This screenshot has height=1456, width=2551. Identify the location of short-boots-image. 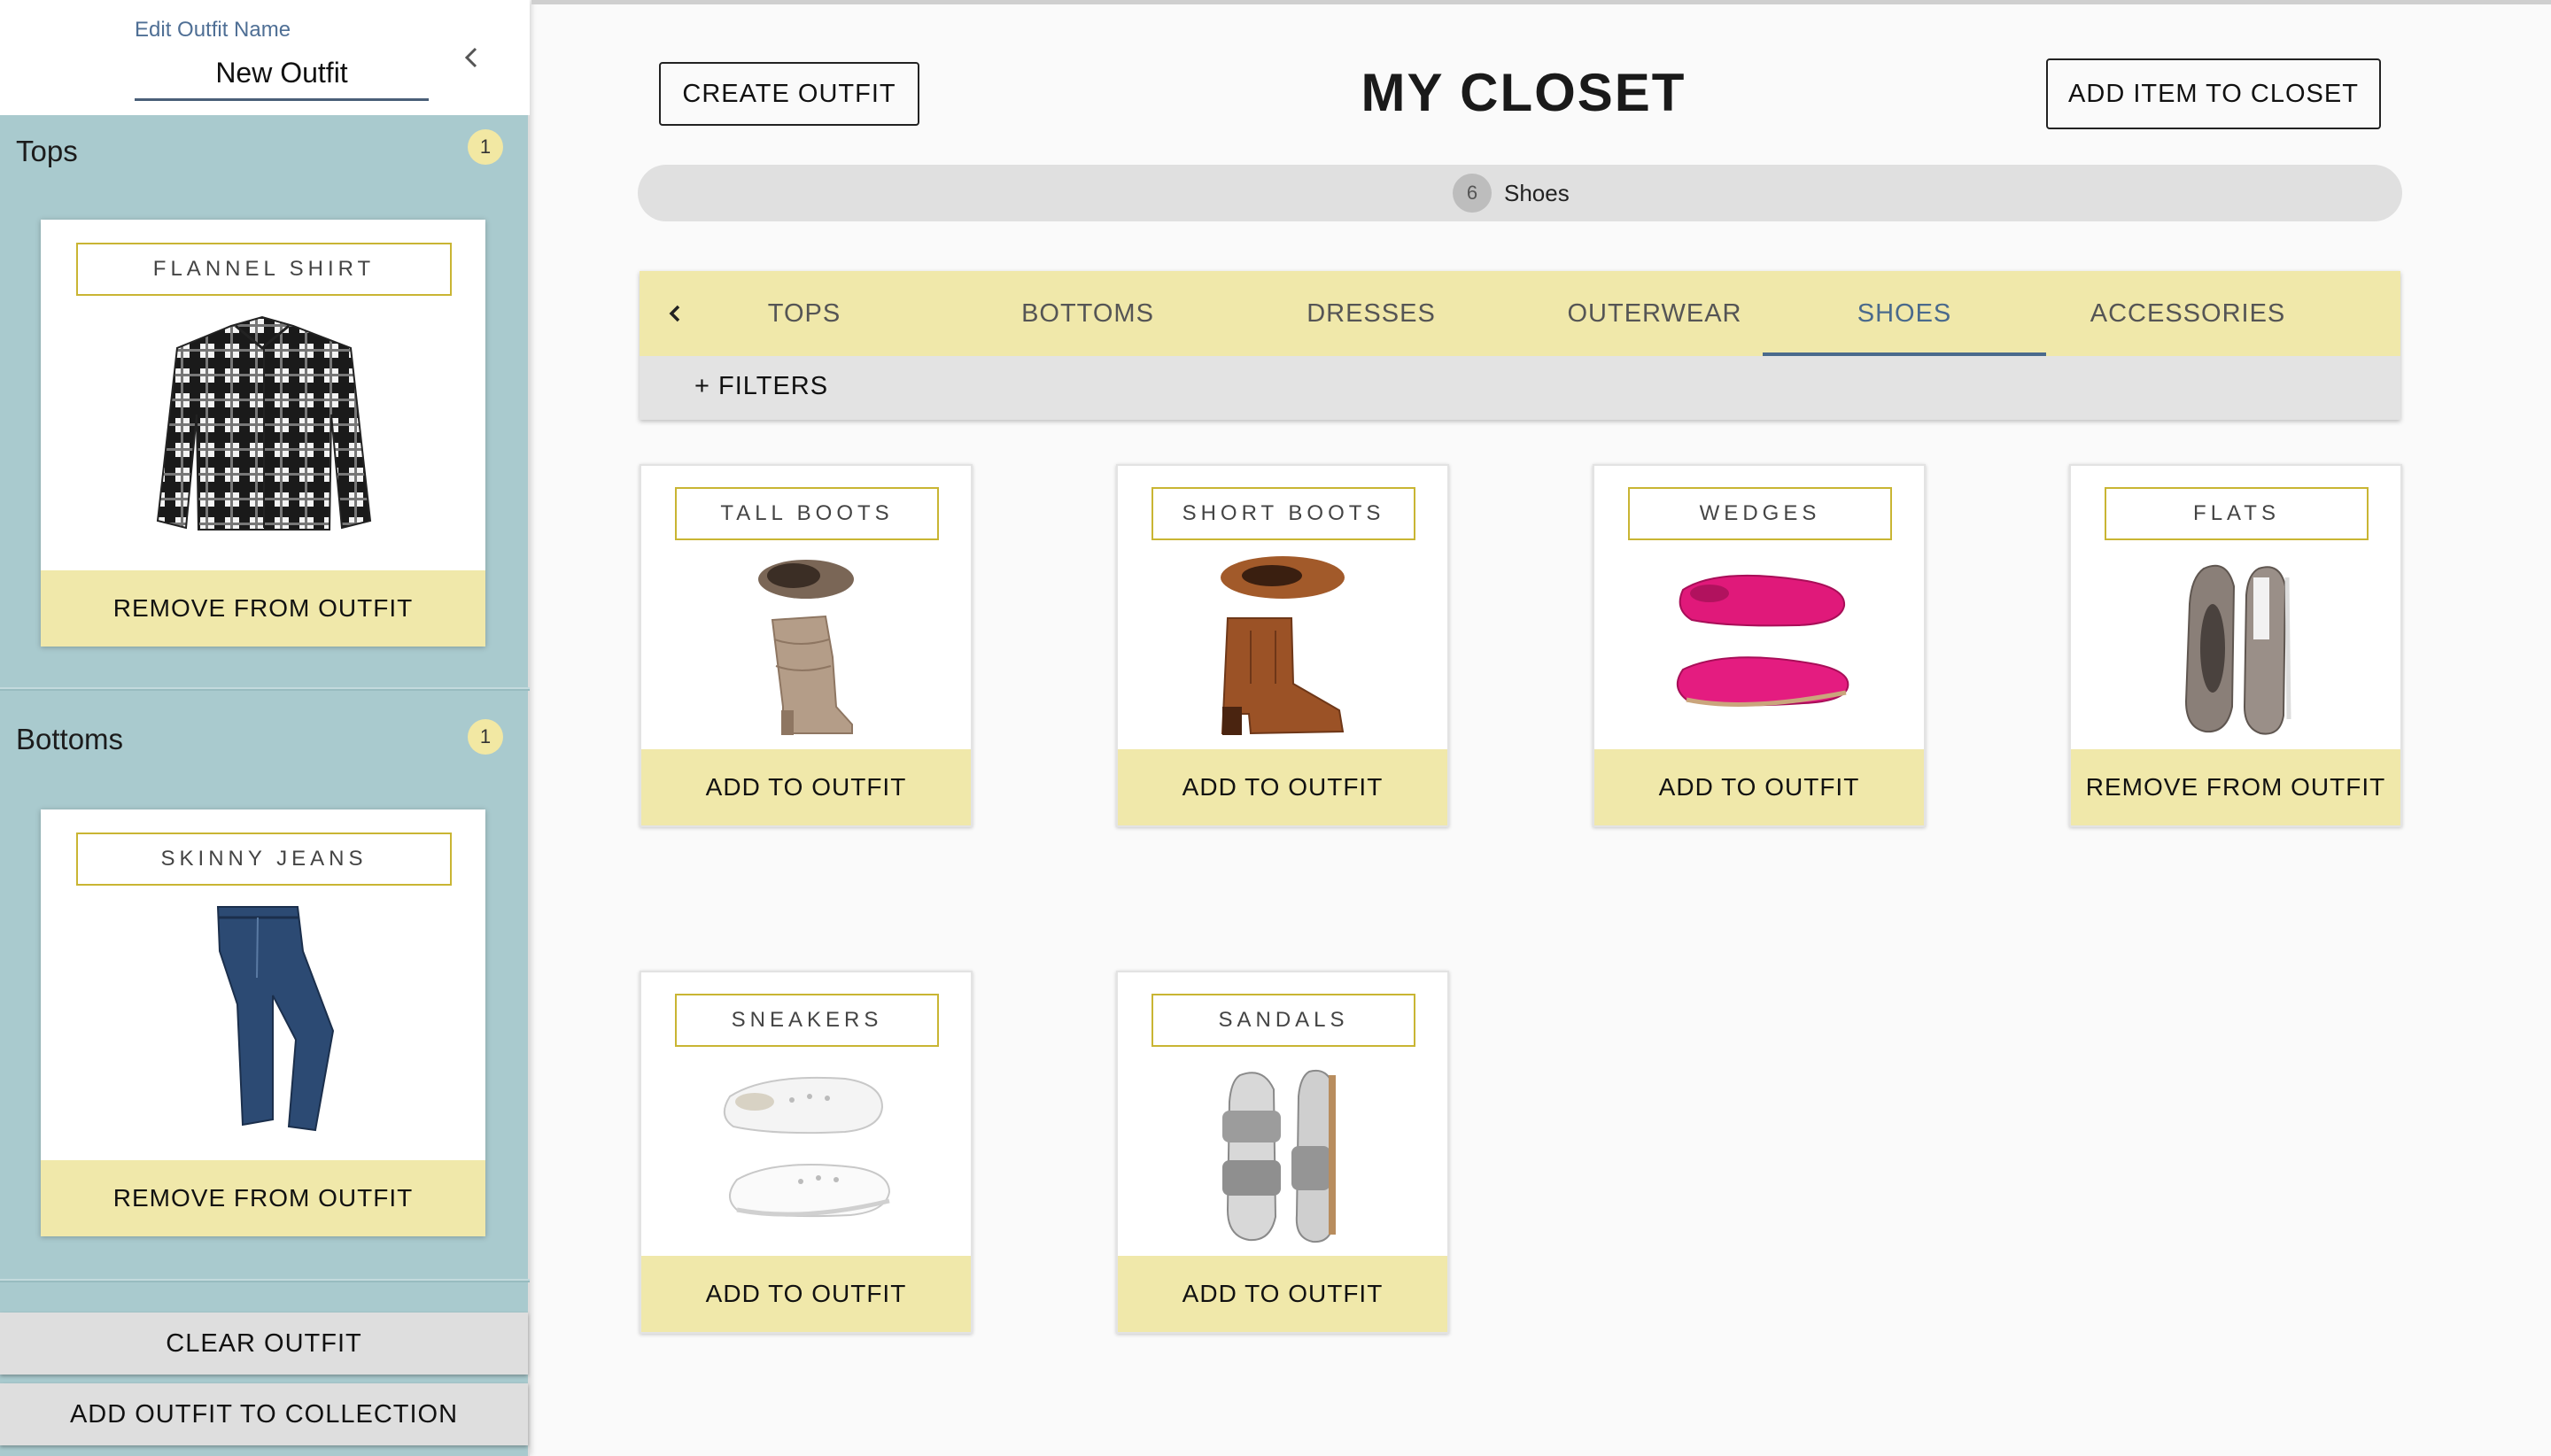
(1283, 645).